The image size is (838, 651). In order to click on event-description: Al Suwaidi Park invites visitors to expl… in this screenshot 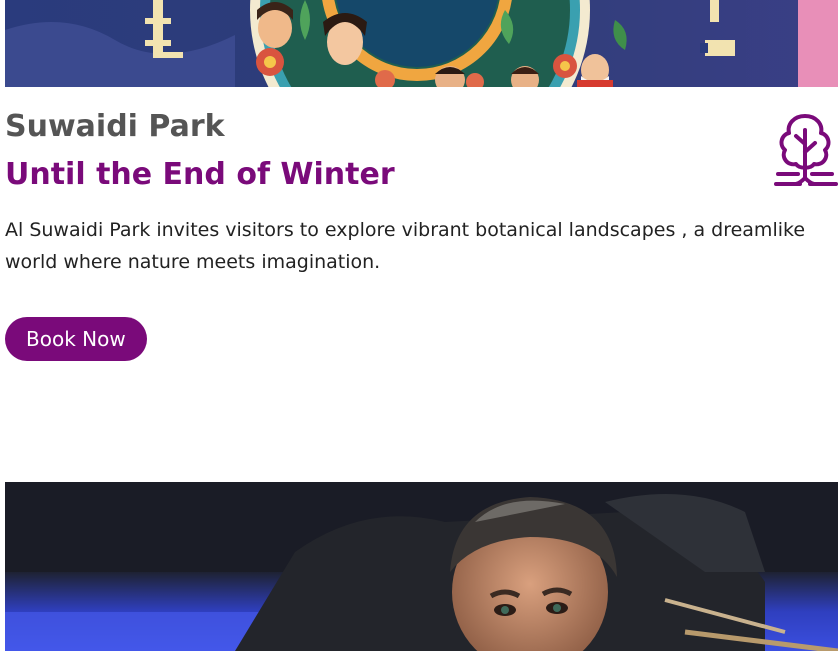, I will do `click(405, 246)`.